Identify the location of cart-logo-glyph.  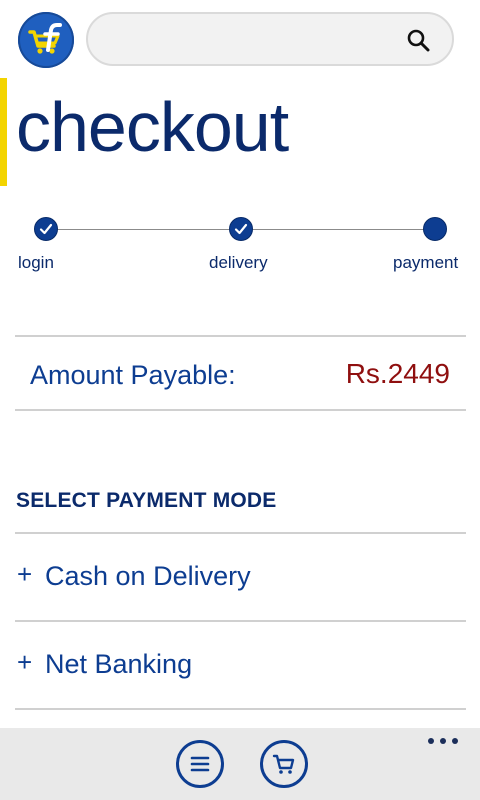
(45, 38).